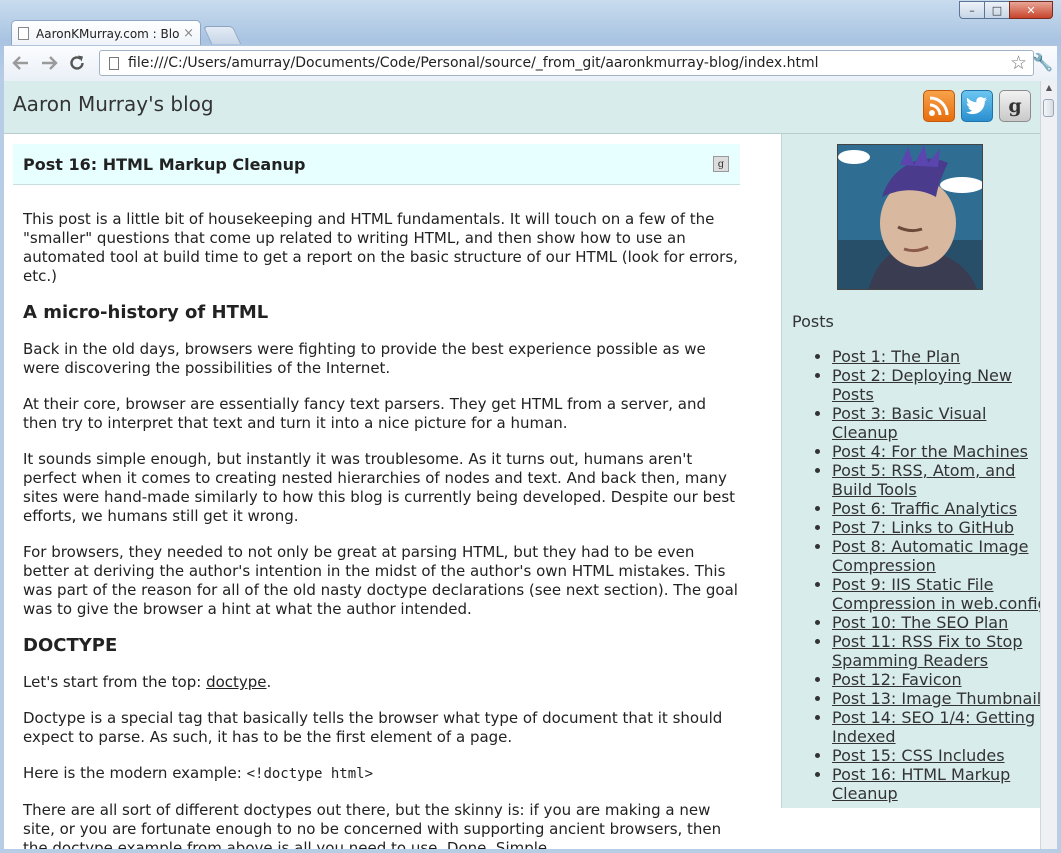 This screenshot has height=853, width=1061. What do you see at coordinates (114, 63) in the screenshot?
I see `document-icon` at bounding box center [114, 63].